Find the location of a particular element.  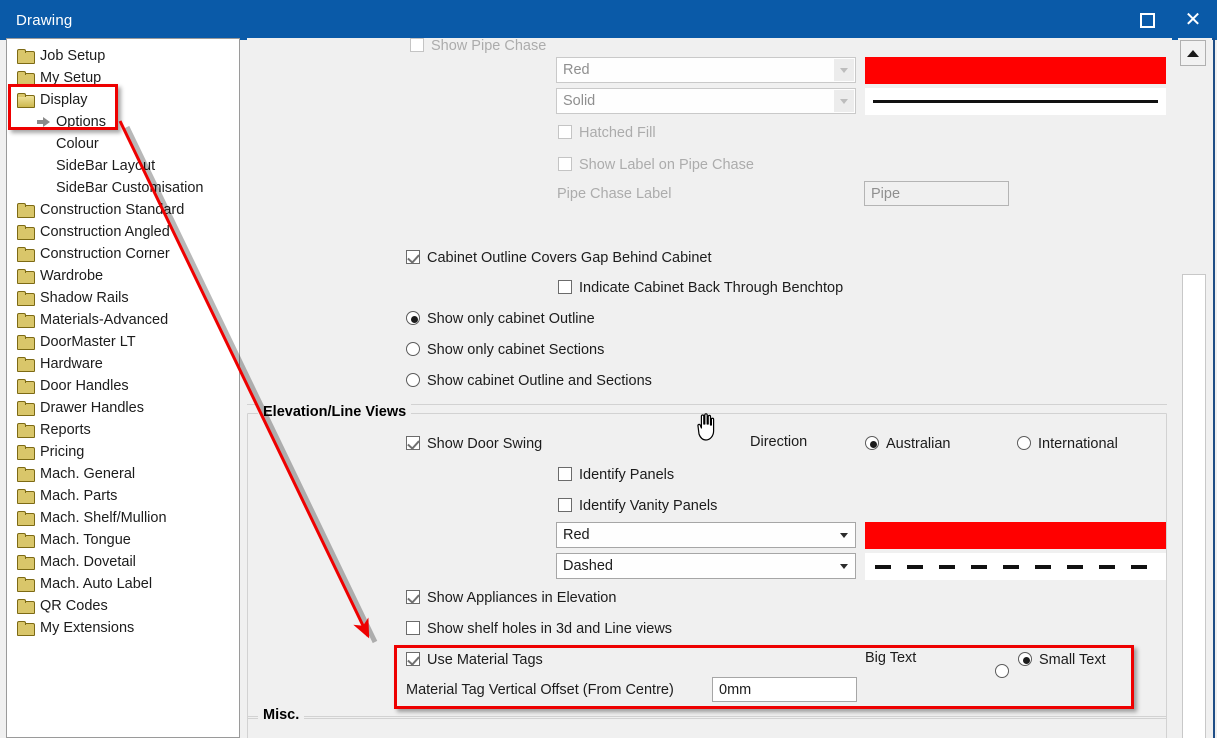

scrollbar-thumb is located at coordinates (1194, 506).